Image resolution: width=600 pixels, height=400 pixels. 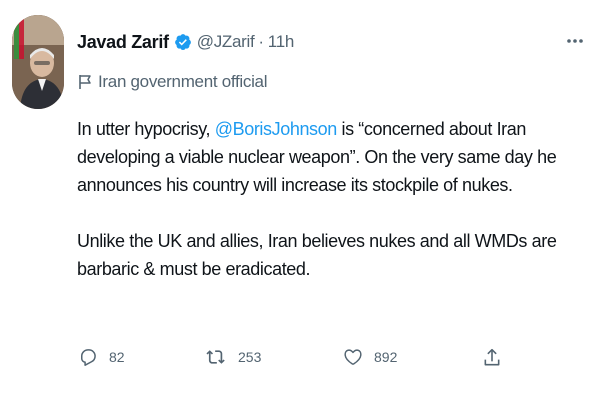 I want to click on retweet-count: 253, so click(x=250, y=357).